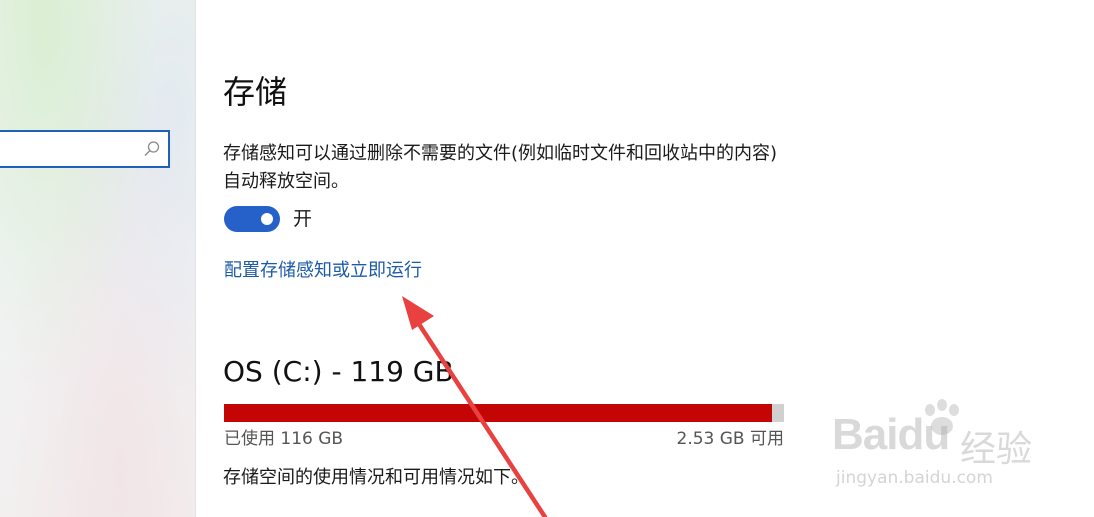 The height and width of the screenshot is (517, 1094). Describe the element at coordinates (323, 271) in the screenshot. I see `configure-storage-sense-link: 配置存储感知或立即运行` at that location.